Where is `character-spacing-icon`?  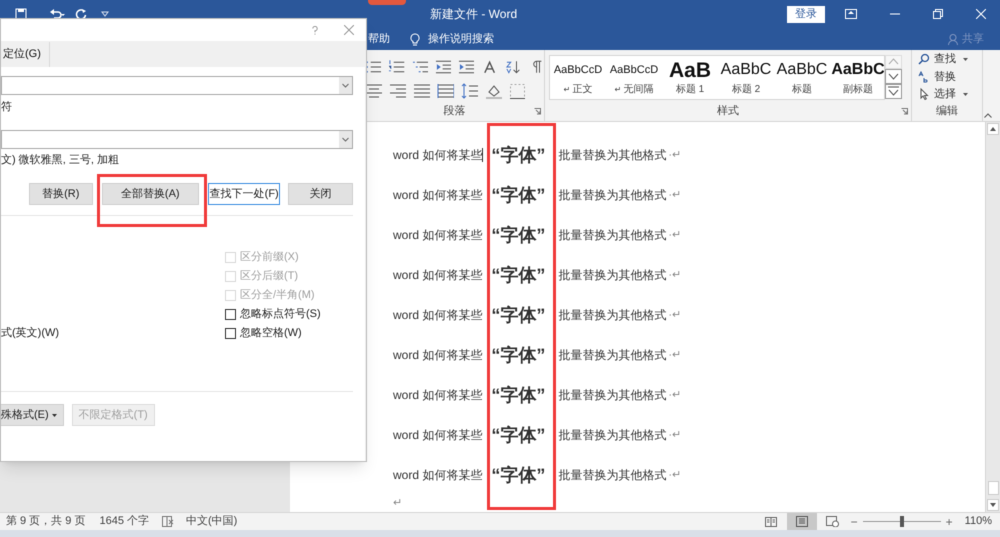
character-spacing-icon is located at coordinates (489, 66).